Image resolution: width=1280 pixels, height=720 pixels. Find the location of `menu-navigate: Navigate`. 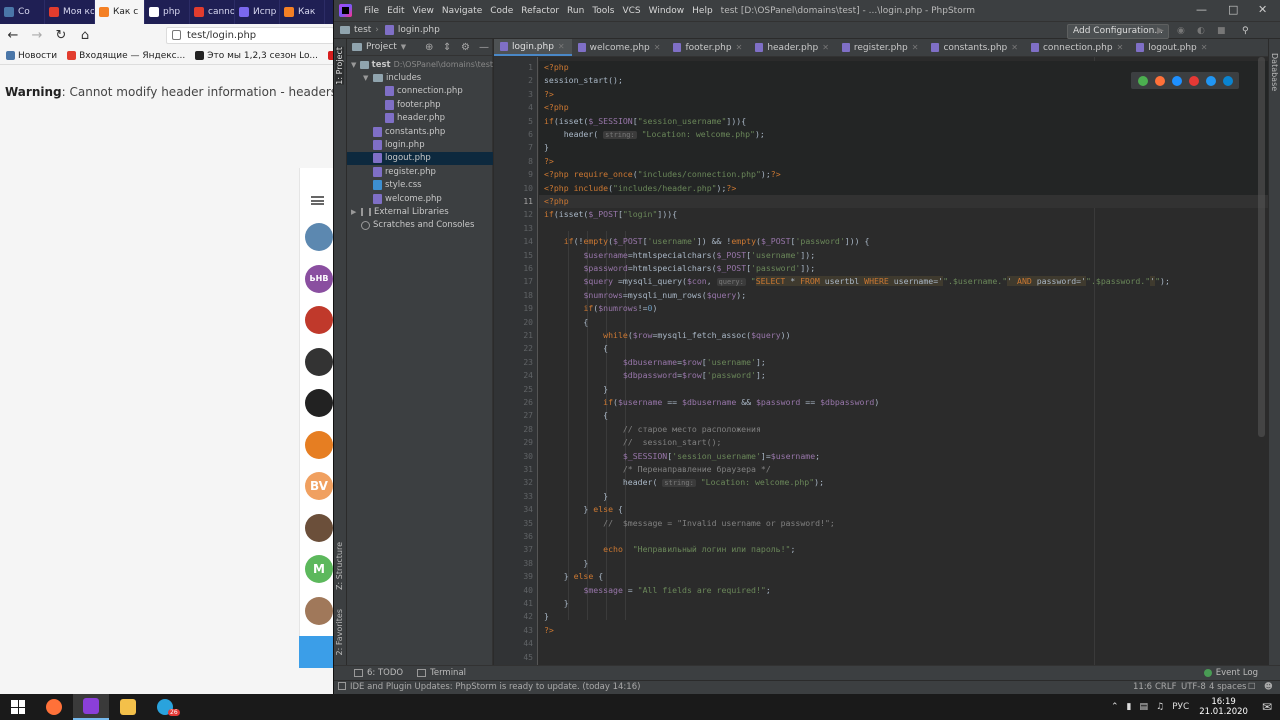

menu-navigate: Navigate is located at coordinates (462, 11).